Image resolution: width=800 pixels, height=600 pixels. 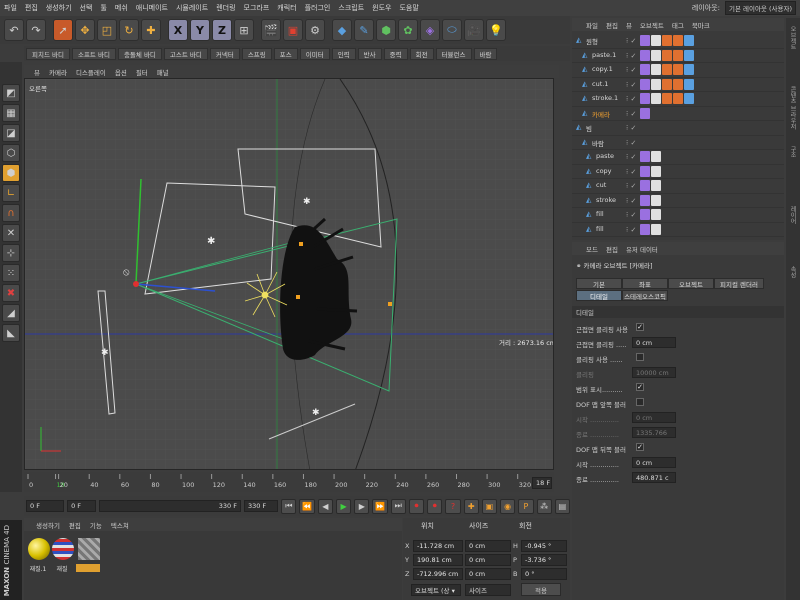 What do you see at coordinates (592, 41) in the screenshot?
I see `object-name: 원형` at bounding box center [592, 41].